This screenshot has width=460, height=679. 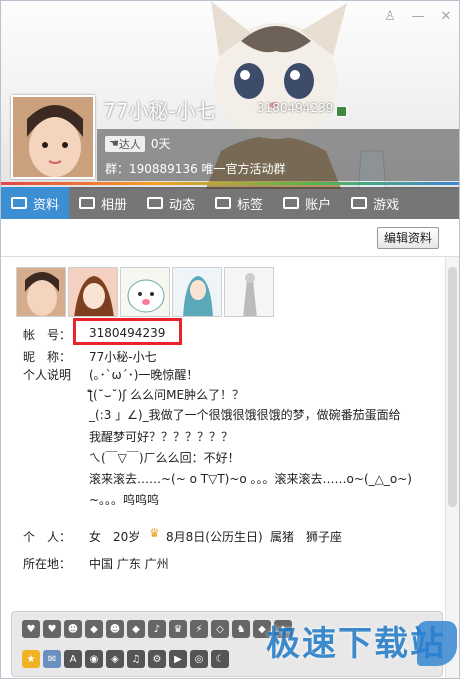 I want to click on personal-birthday: 8月8日(公历生日), so click(x=214, y=537).